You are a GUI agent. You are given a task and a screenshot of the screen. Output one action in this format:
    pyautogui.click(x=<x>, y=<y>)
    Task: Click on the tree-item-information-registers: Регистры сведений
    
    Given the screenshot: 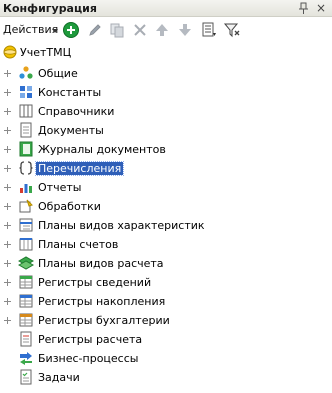 What is the action you would take?
    pyautogui.click(x=166, y=282)
    